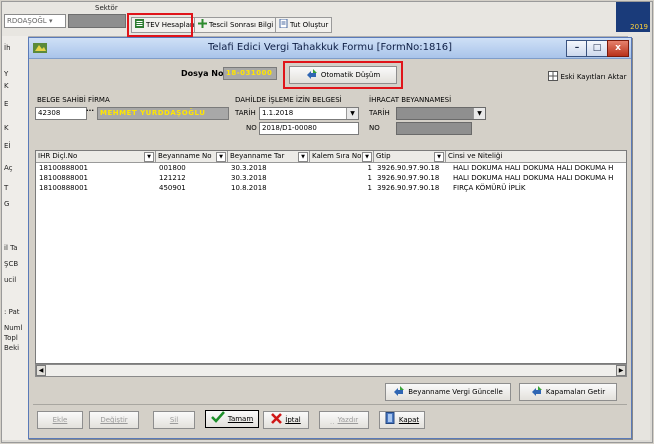 The width and height of the screenshot is (654, 444). Describe the element at coordinates (13, 328) in the screenshot. I see `bg-label: Numl` at that location.